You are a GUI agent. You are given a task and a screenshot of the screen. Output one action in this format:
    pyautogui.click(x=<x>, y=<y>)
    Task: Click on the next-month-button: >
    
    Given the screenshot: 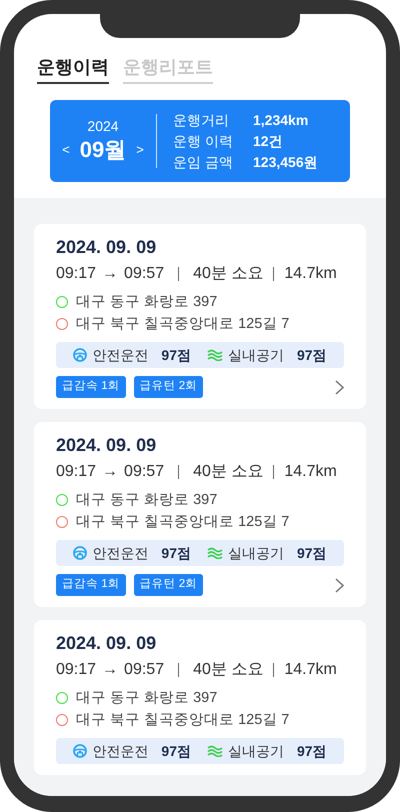 What is the action you would take?
    pyautogui.click(x=140, y=150)
    